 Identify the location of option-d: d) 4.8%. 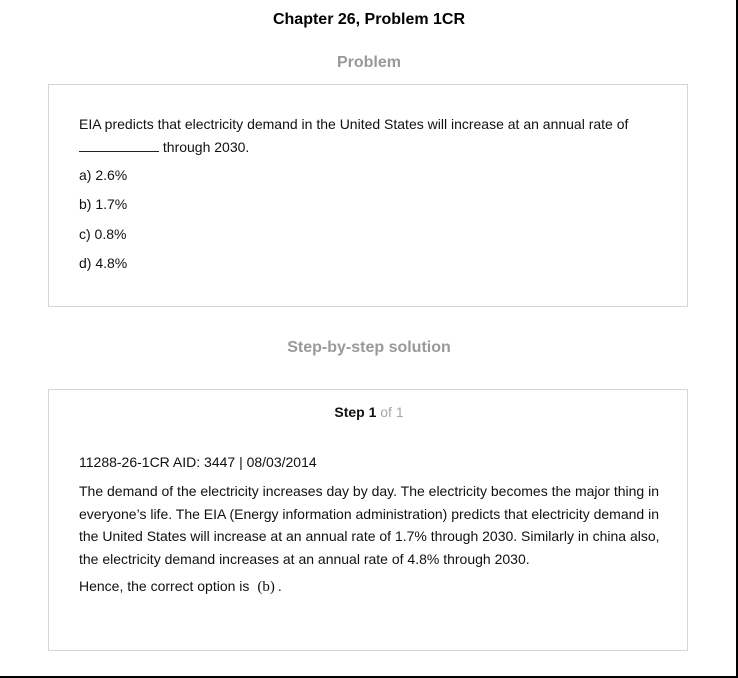
(103, 263).